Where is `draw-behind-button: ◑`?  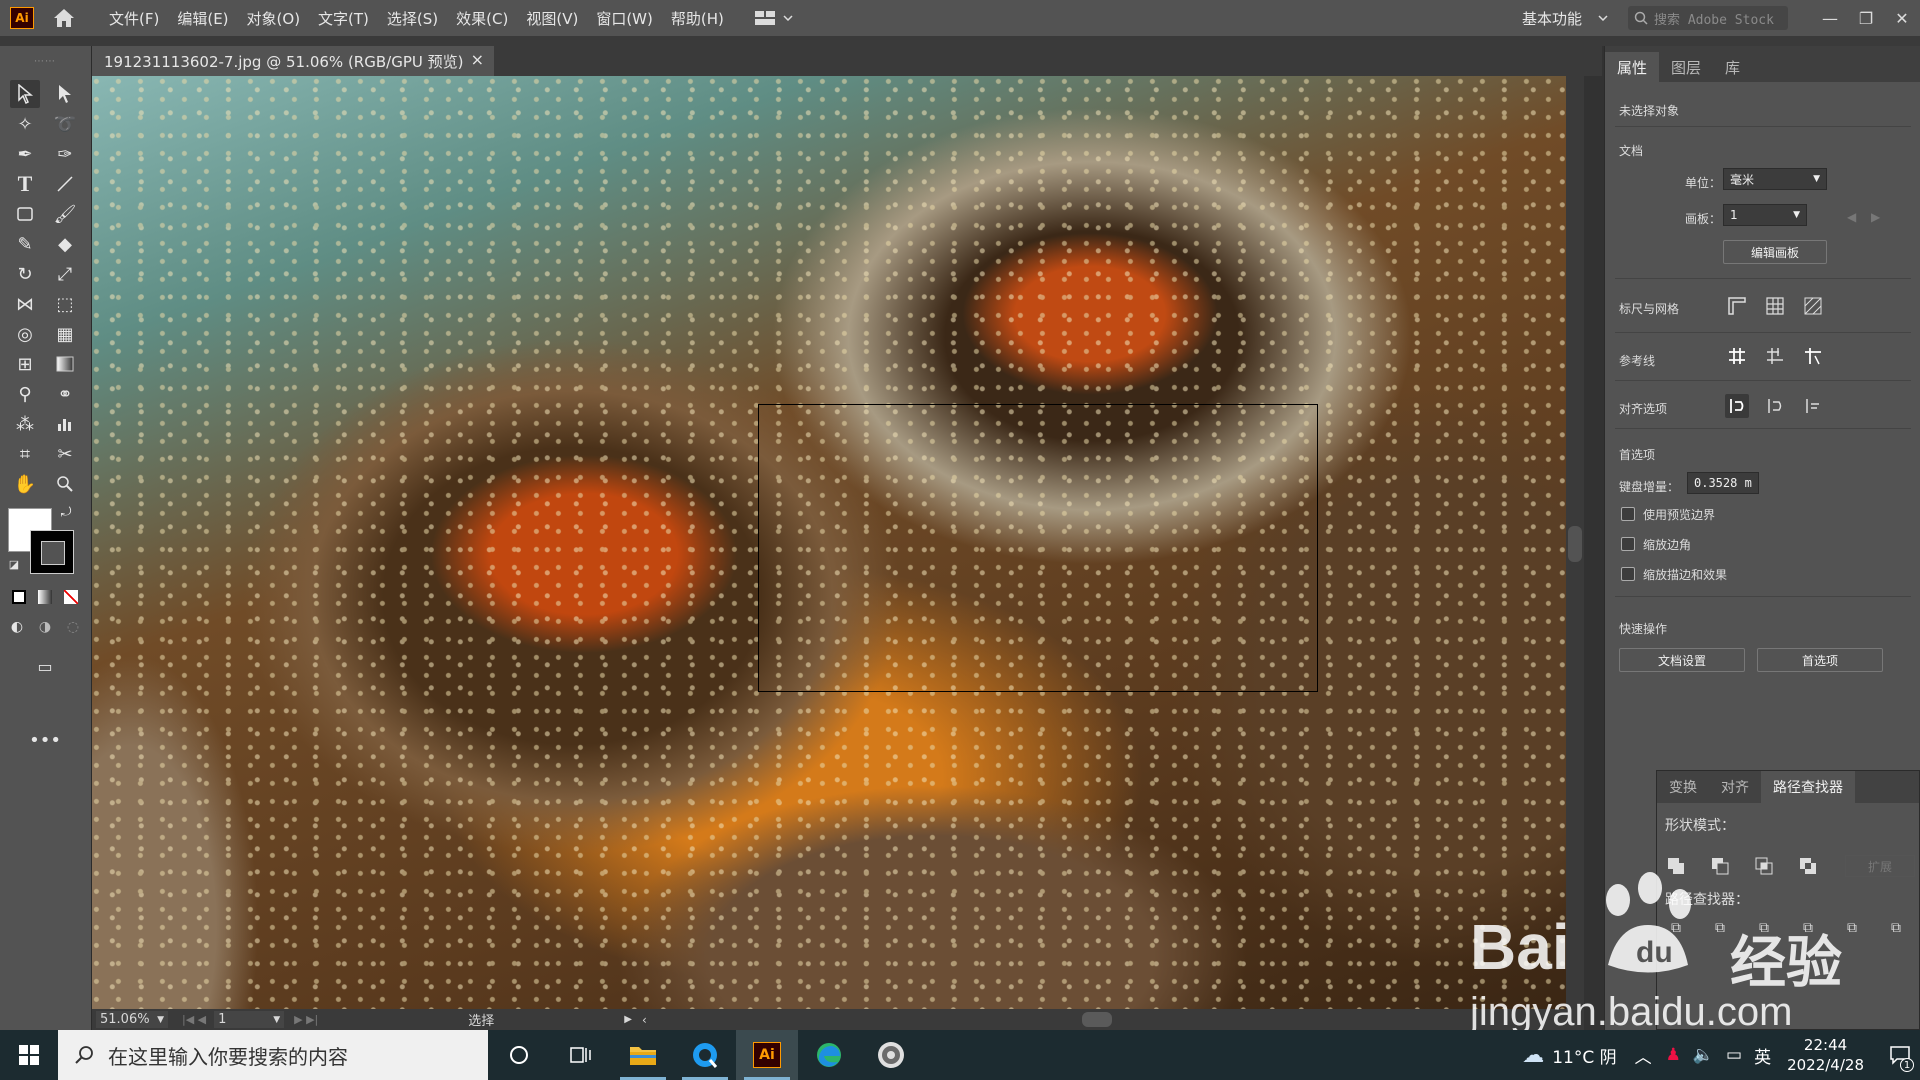
draw-behind-button: ◑ is located at coordinates (45, 627).